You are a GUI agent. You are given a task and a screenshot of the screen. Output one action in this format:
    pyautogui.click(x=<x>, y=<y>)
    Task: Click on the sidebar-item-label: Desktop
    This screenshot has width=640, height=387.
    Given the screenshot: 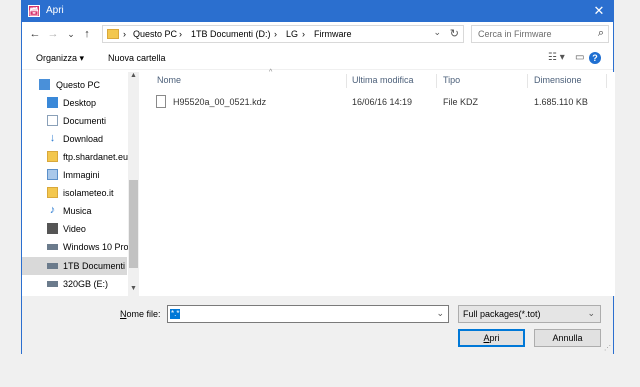 What is the action you would take?
    pyautogui.click(x=80, y=103)
    